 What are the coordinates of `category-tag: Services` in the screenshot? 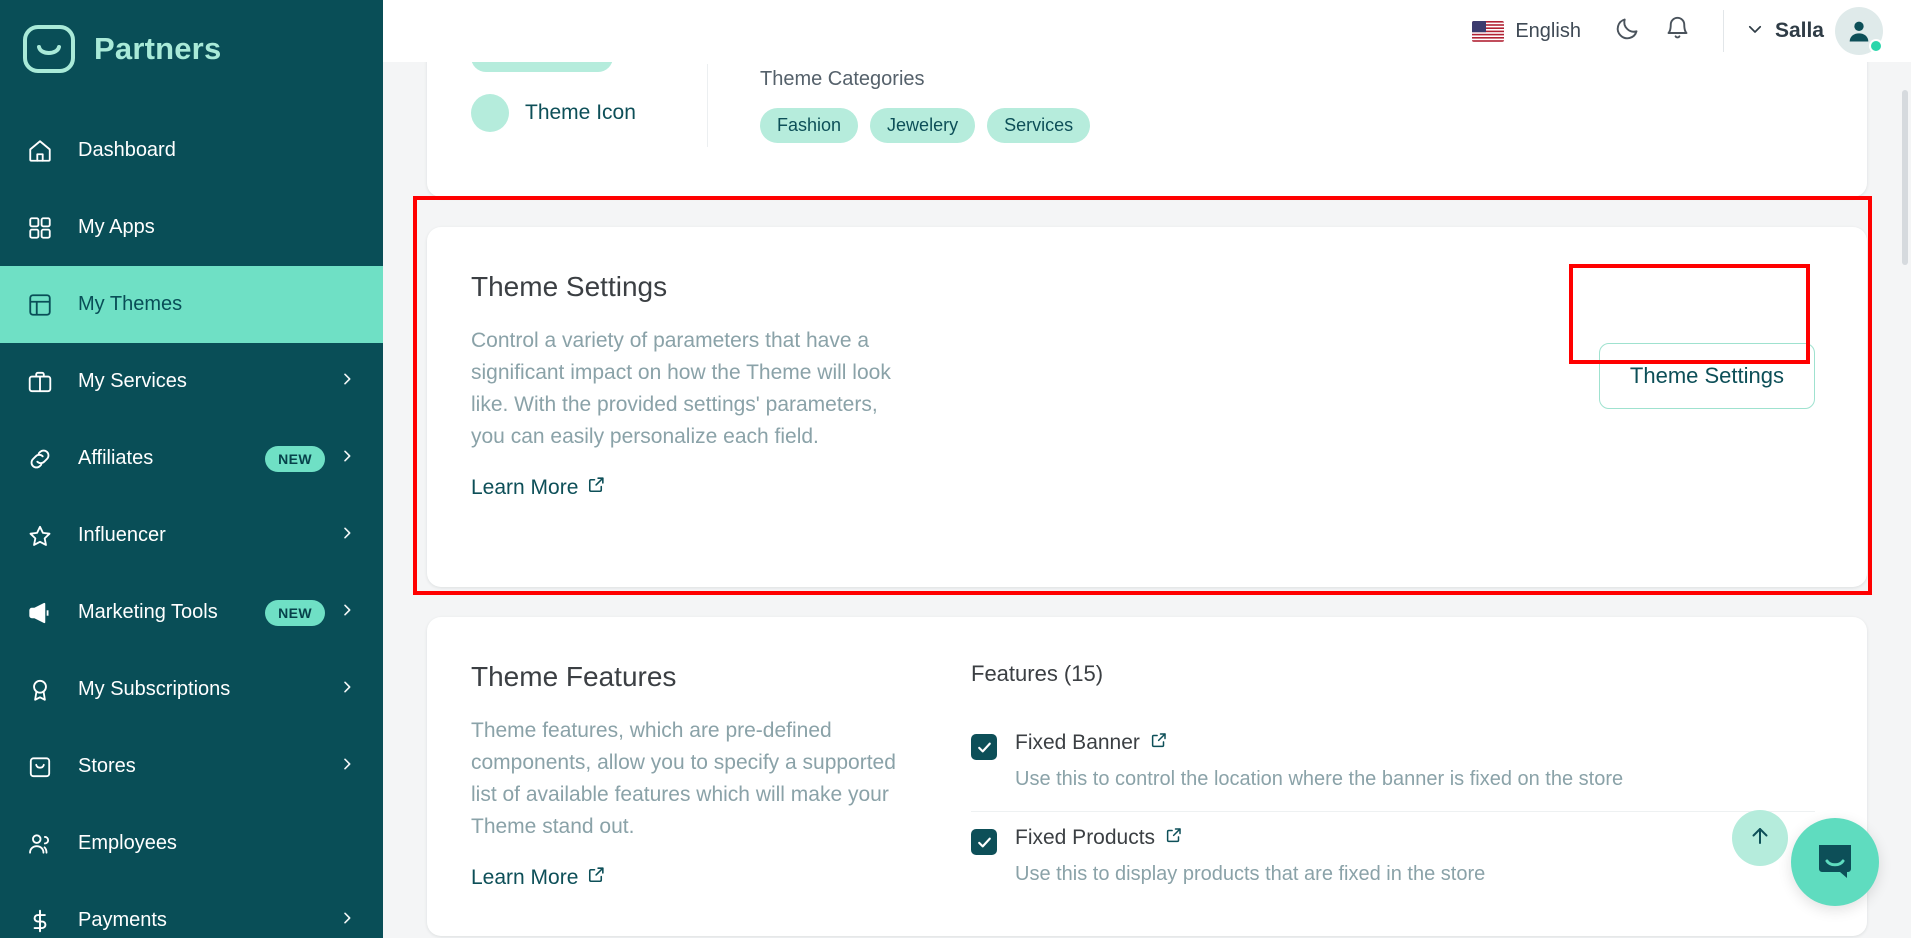 It's located at (1039, 125).